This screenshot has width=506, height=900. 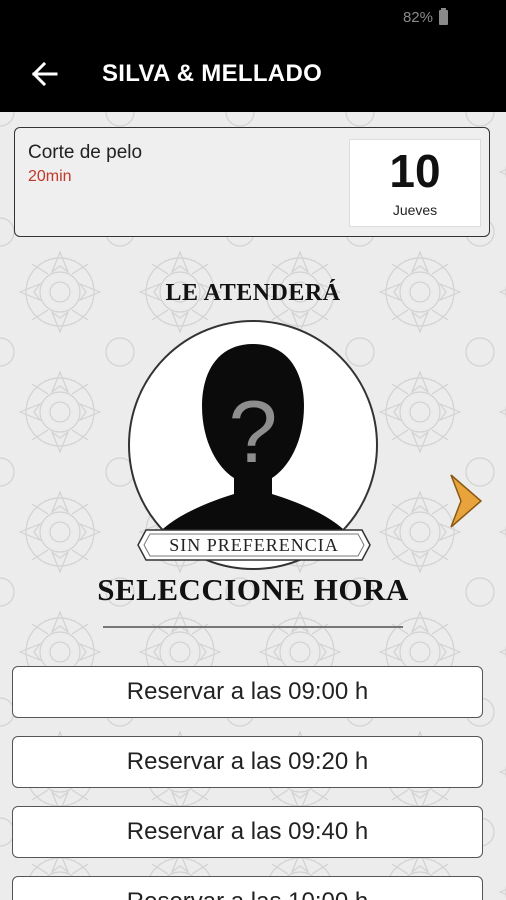 I want to click on status-indicators: 82%, so click(x=425, y=17).